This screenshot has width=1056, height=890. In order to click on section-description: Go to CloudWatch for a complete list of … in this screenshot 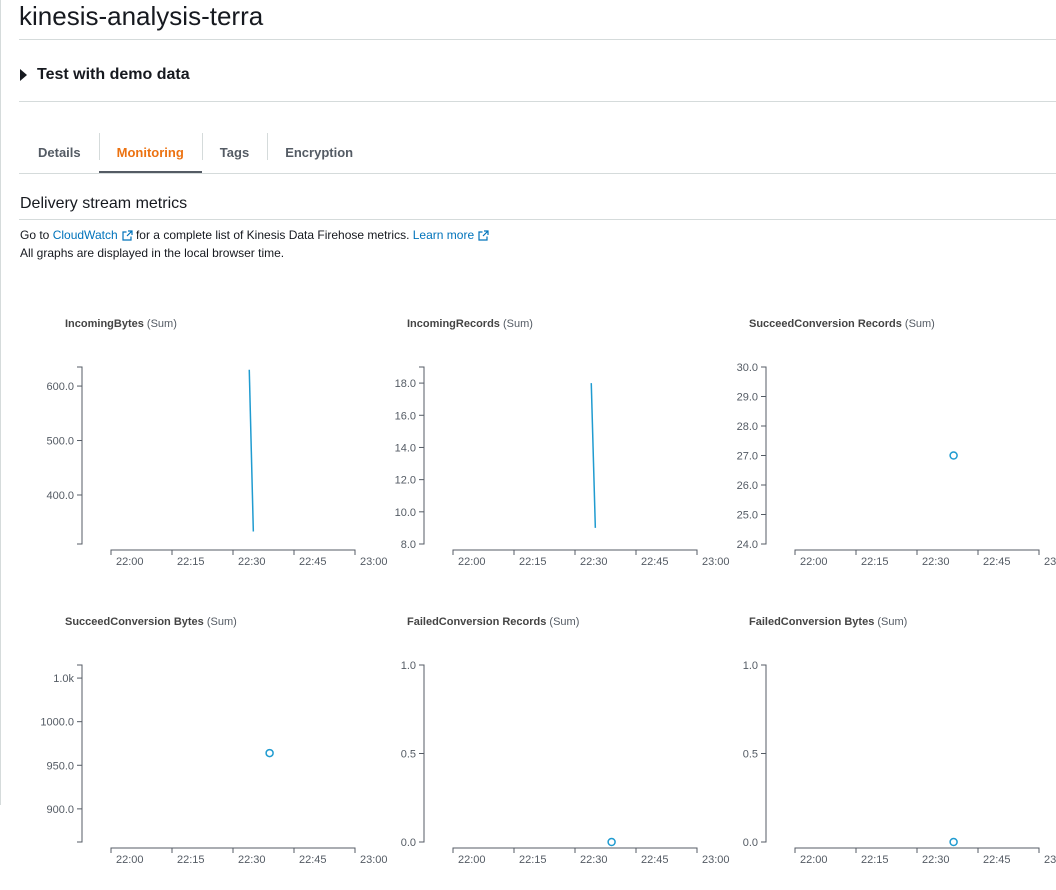, I will do `click(254, 244)`.